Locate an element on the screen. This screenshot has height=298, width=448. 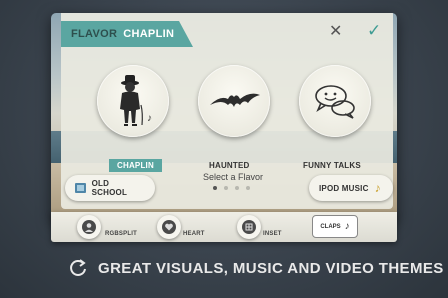
heart-icon is located at coordinates (169, 227).